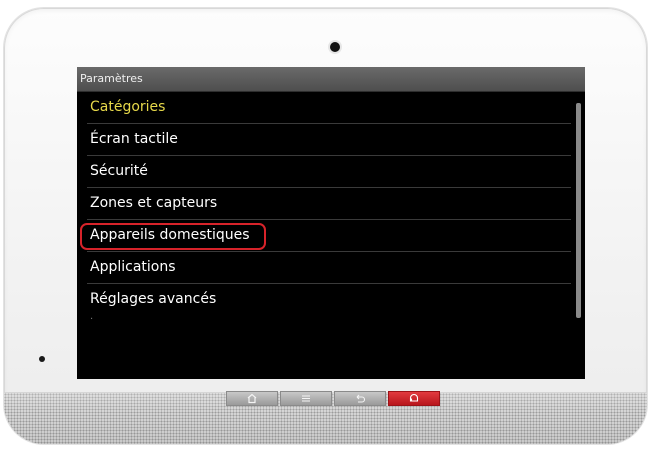  What do you see at coordinates (335, 47) in the screenshot?
I see `camera-icon` at bounding box center [335, 47].